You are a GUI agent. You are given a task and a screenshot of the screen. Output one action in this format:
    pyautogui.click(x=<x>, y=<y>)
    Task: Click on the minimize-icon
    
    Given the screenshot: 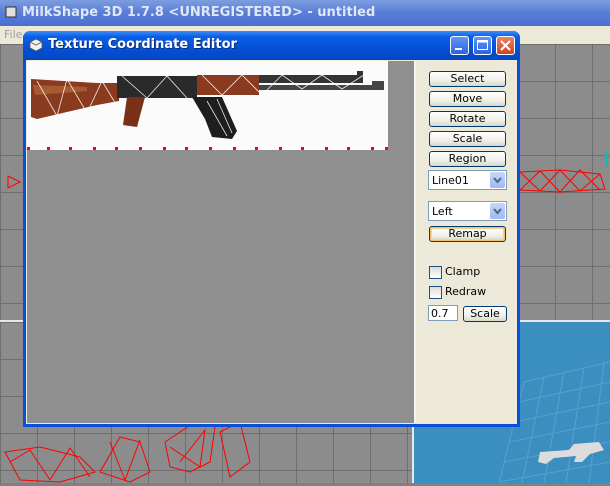 What is the action you would take?
    pyautogui.click(x=458, y=49)
    